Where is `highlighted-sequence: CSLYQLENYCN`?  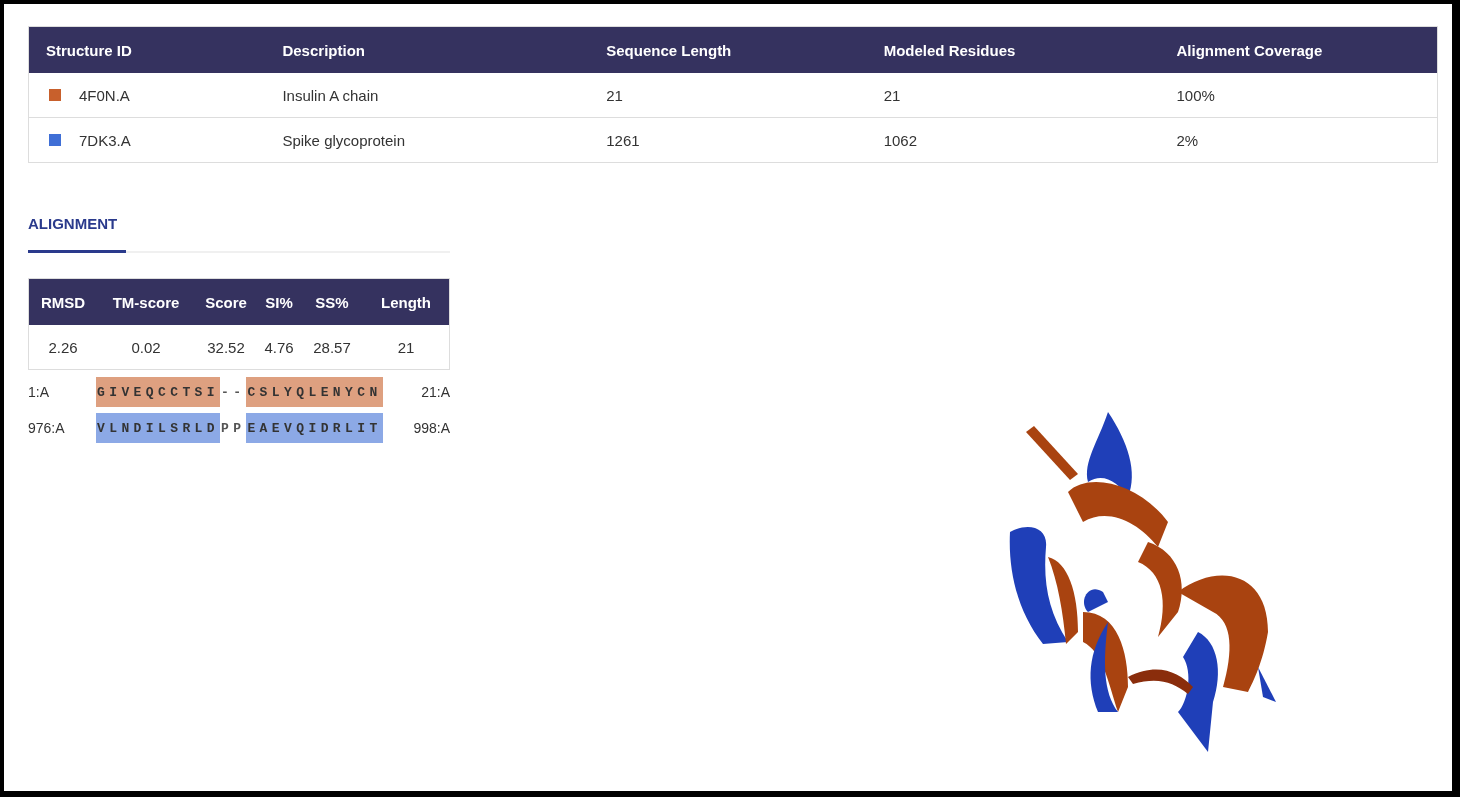
highlighted-sequence: CSLYQLENYCN is located at coordinates (314, 392).